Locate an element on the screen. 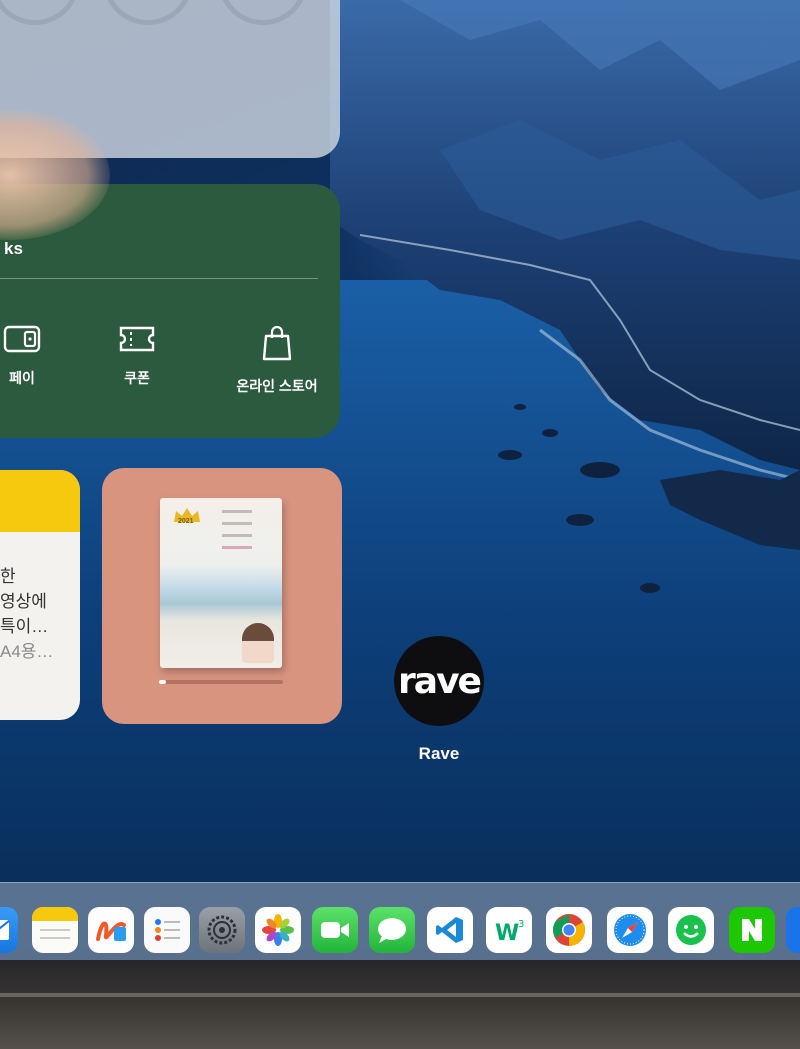 The image size is (800, 1049). mail-icon is located at coordinates (9, 930).